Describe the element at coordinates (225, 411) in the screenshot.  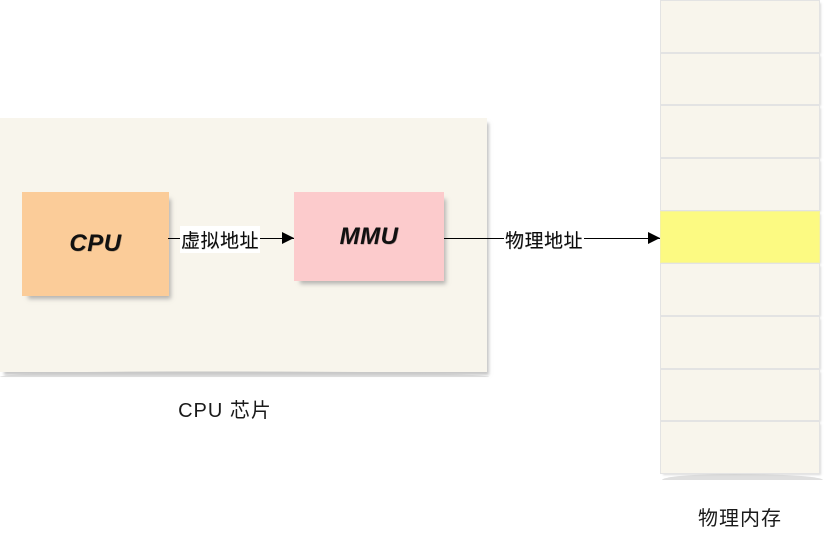
I see `cpu-chip-caption: CPU 芯片` at that location.